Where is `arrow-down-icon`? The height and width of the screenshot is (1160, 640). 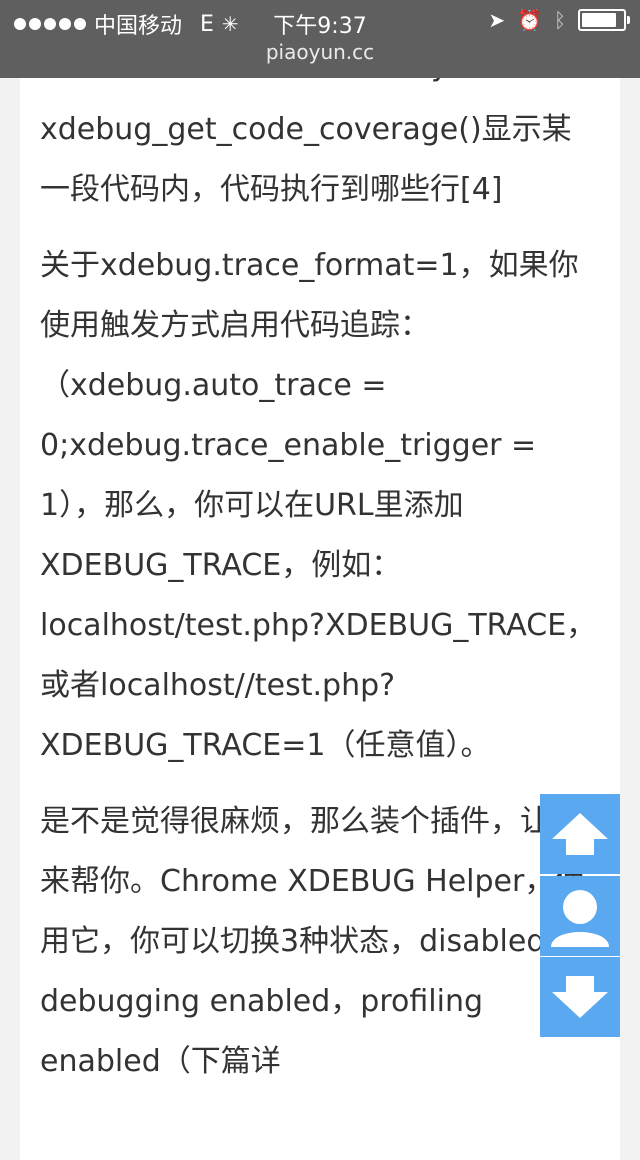
arrow-down-icon is located at coordinates (580, 997).